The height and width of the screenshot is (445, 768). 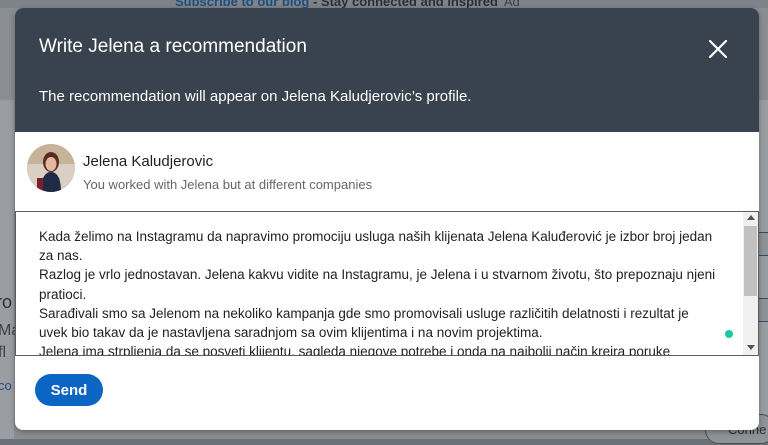 What do you see at coordinates (148, 161) in the screenshot?
I see `recipient-name: Jelena Kaludjerovic` at bounding box center [148, 161].